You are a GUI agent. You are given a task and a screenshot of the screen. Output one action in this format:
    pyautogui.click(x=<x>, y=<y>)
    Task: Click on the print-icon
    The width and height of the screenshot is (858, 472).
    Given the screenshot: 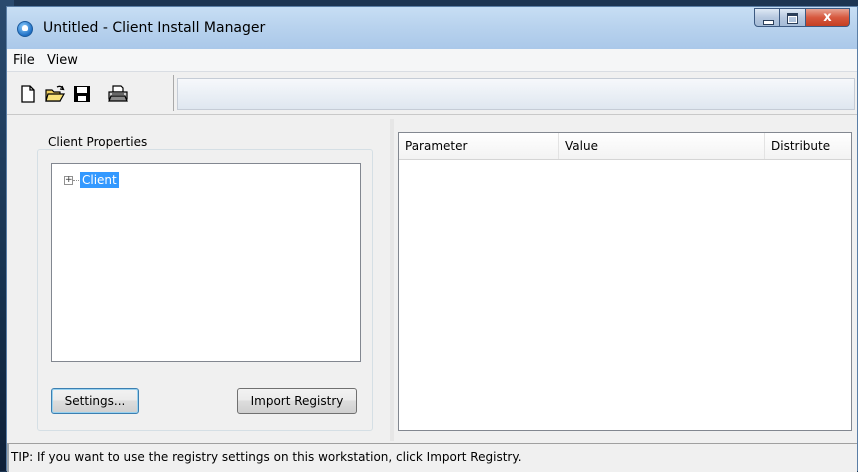 What is the action you would take?
    pyautogui.click(x=118, y=93)
    